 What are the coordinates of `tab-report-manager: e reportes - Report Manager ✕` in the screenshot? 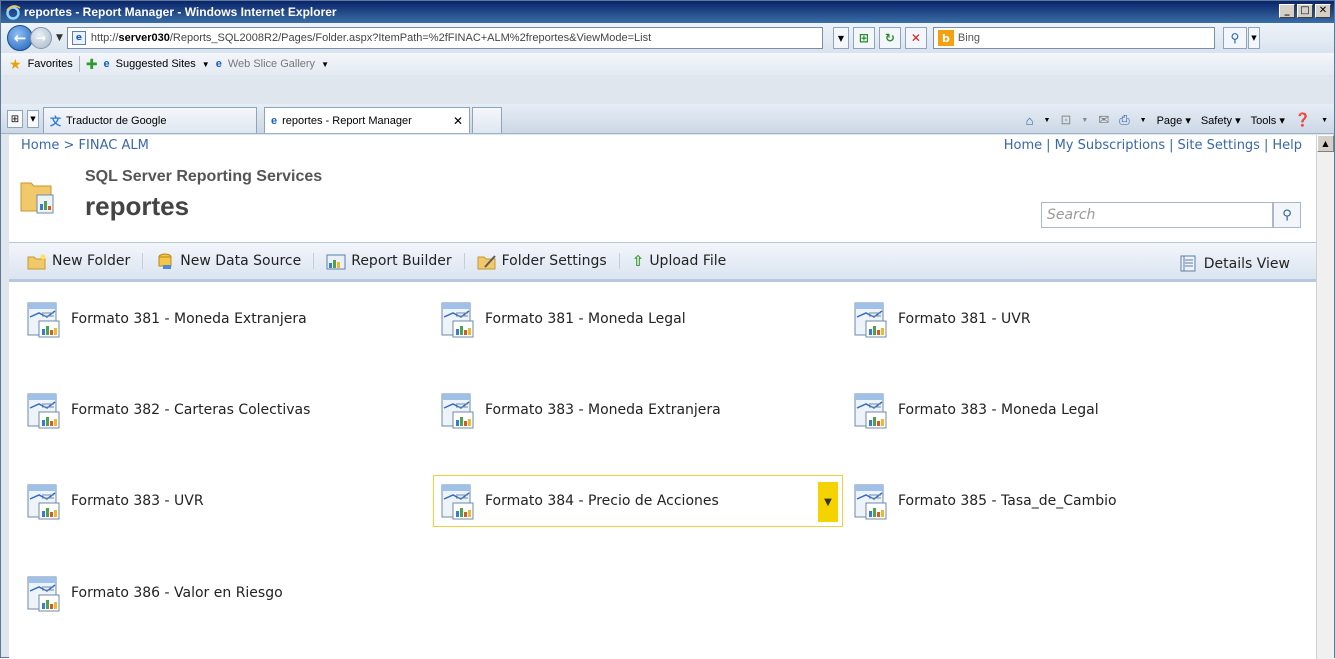 It's located at (367, 120).